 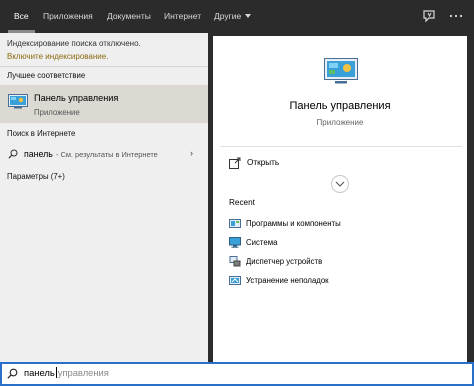 What do you see at coordinates (284, 261) in the screenshot?
I see `recent-item-label: Диспетчер устройств` at bounding box center [284, 261].